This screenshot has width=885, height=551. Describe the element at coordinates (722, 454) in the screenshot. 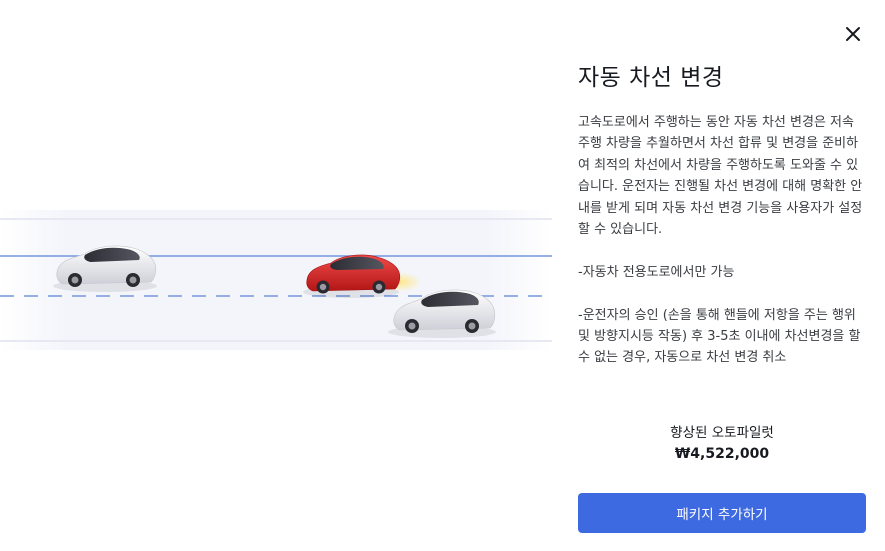

I see `package-price: ₩4,522,000` at that location.